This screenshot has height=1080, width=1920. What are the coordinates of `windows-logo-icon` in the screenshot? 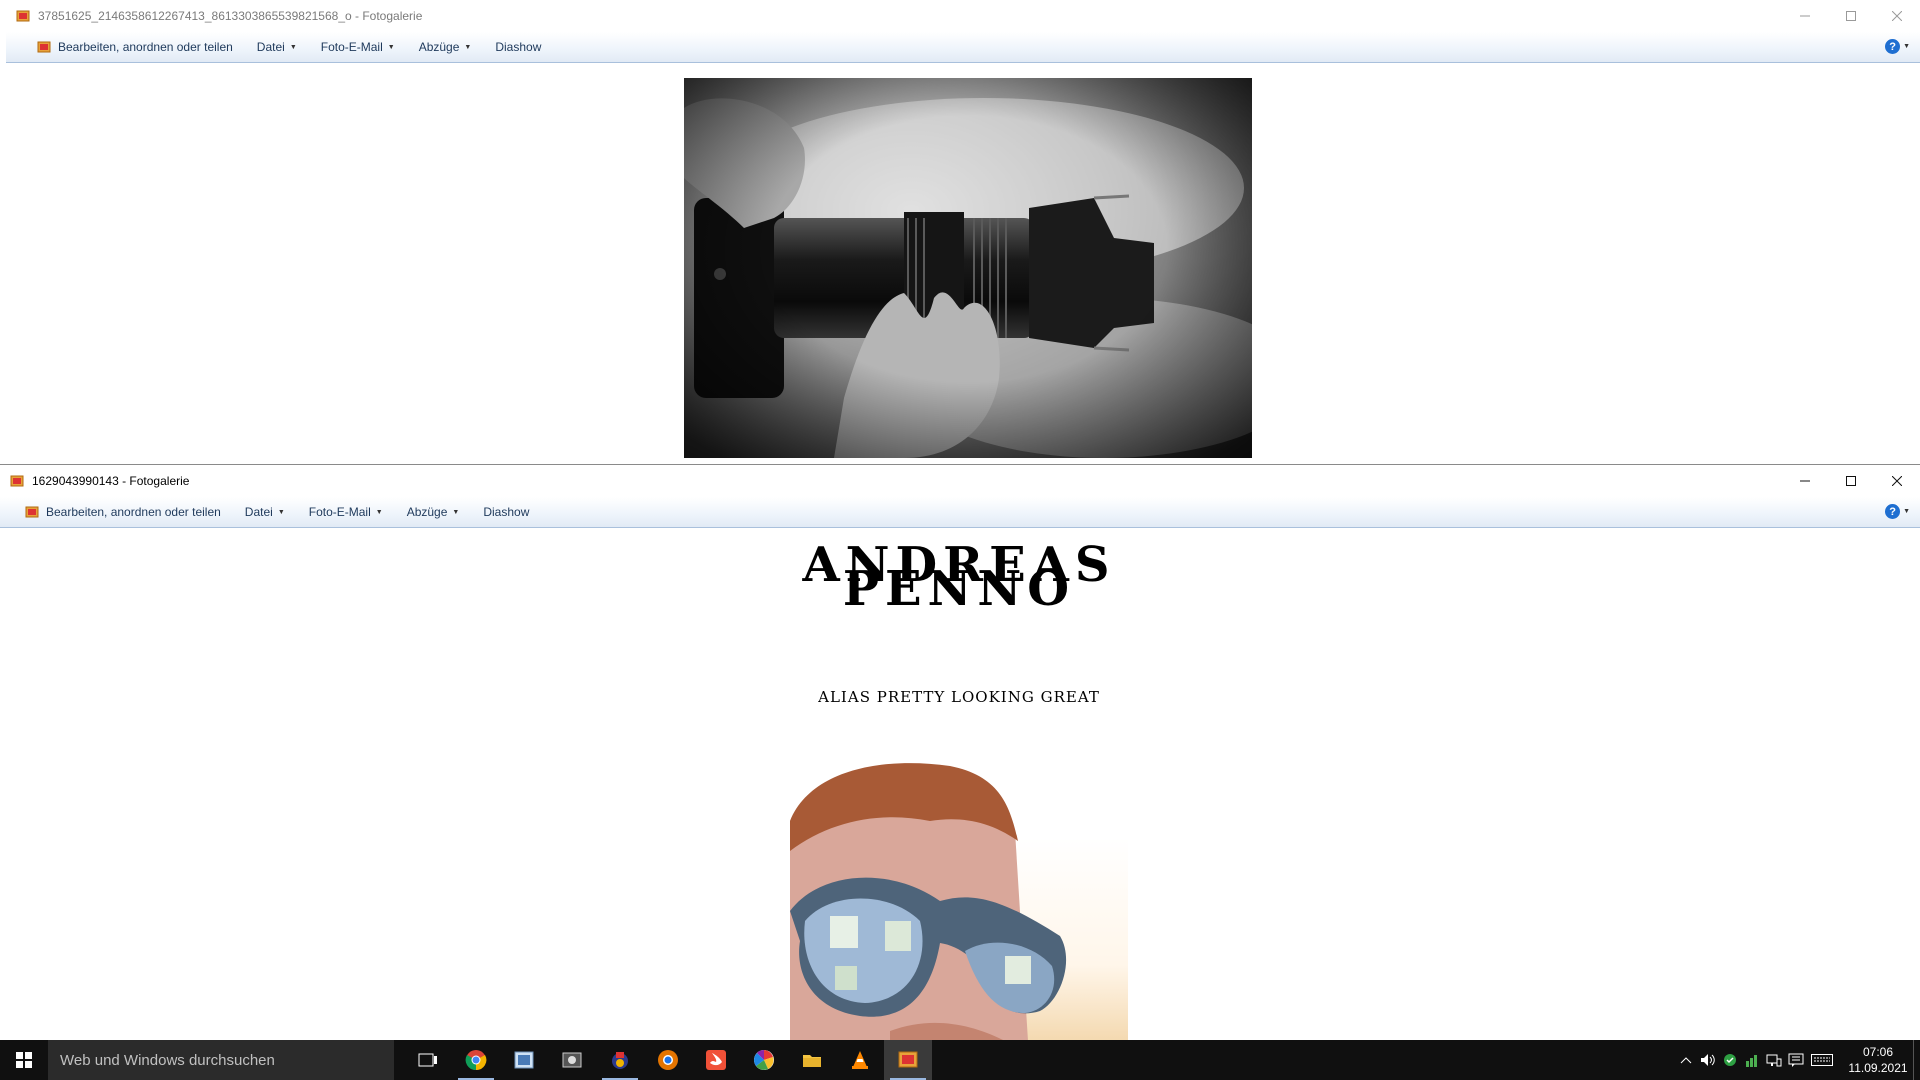 It's located at (24, 1060).